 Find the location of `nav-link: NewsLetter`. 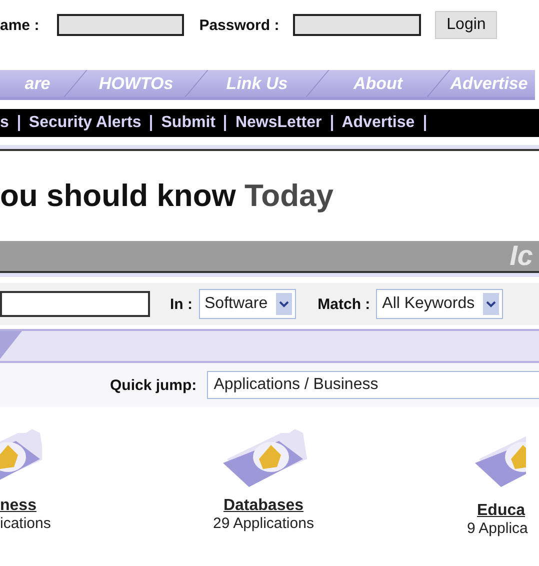

nav-link: NewsLetter is located at coordinates (278, 123).